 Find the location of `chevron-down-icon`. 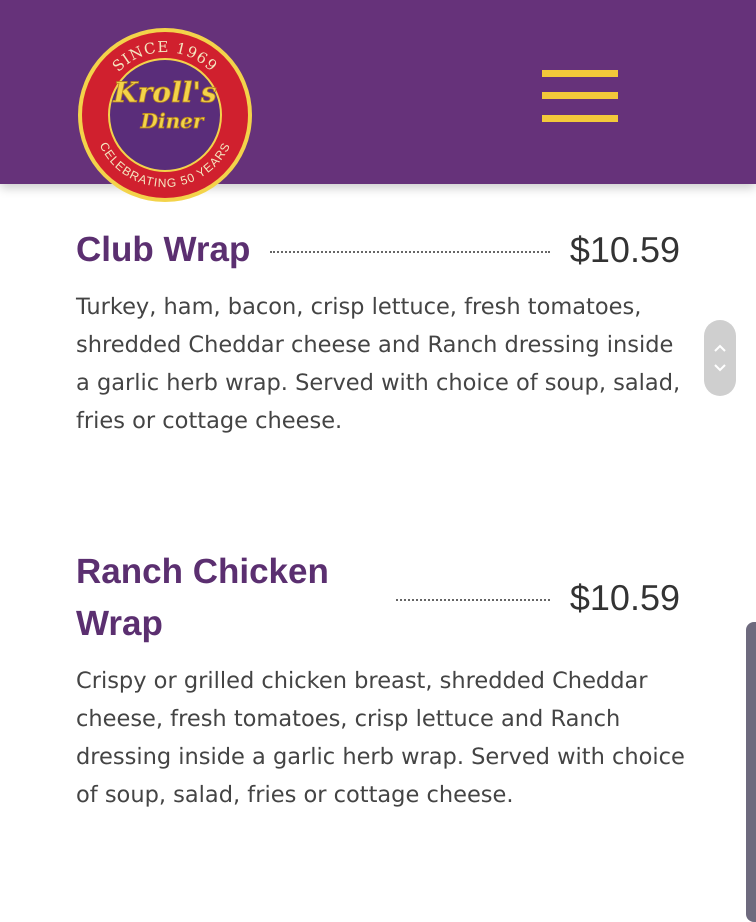

chevron-down-icon is located at coordinates (720, 368).